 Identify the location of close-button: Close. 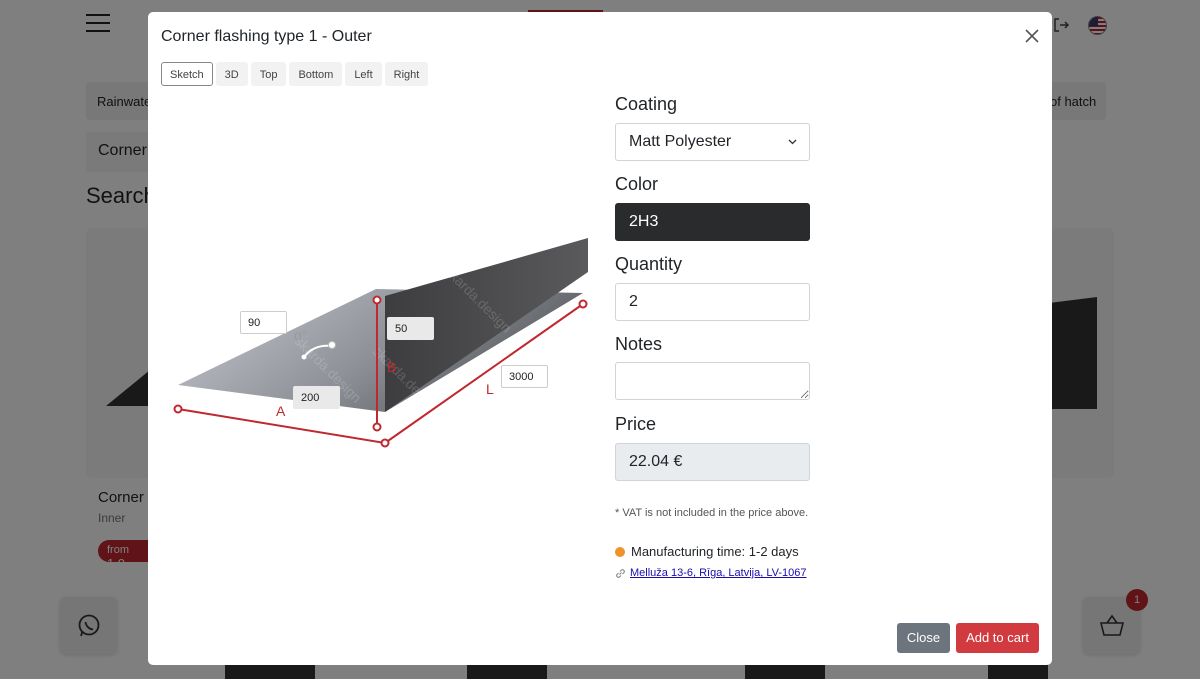
(923, 638).